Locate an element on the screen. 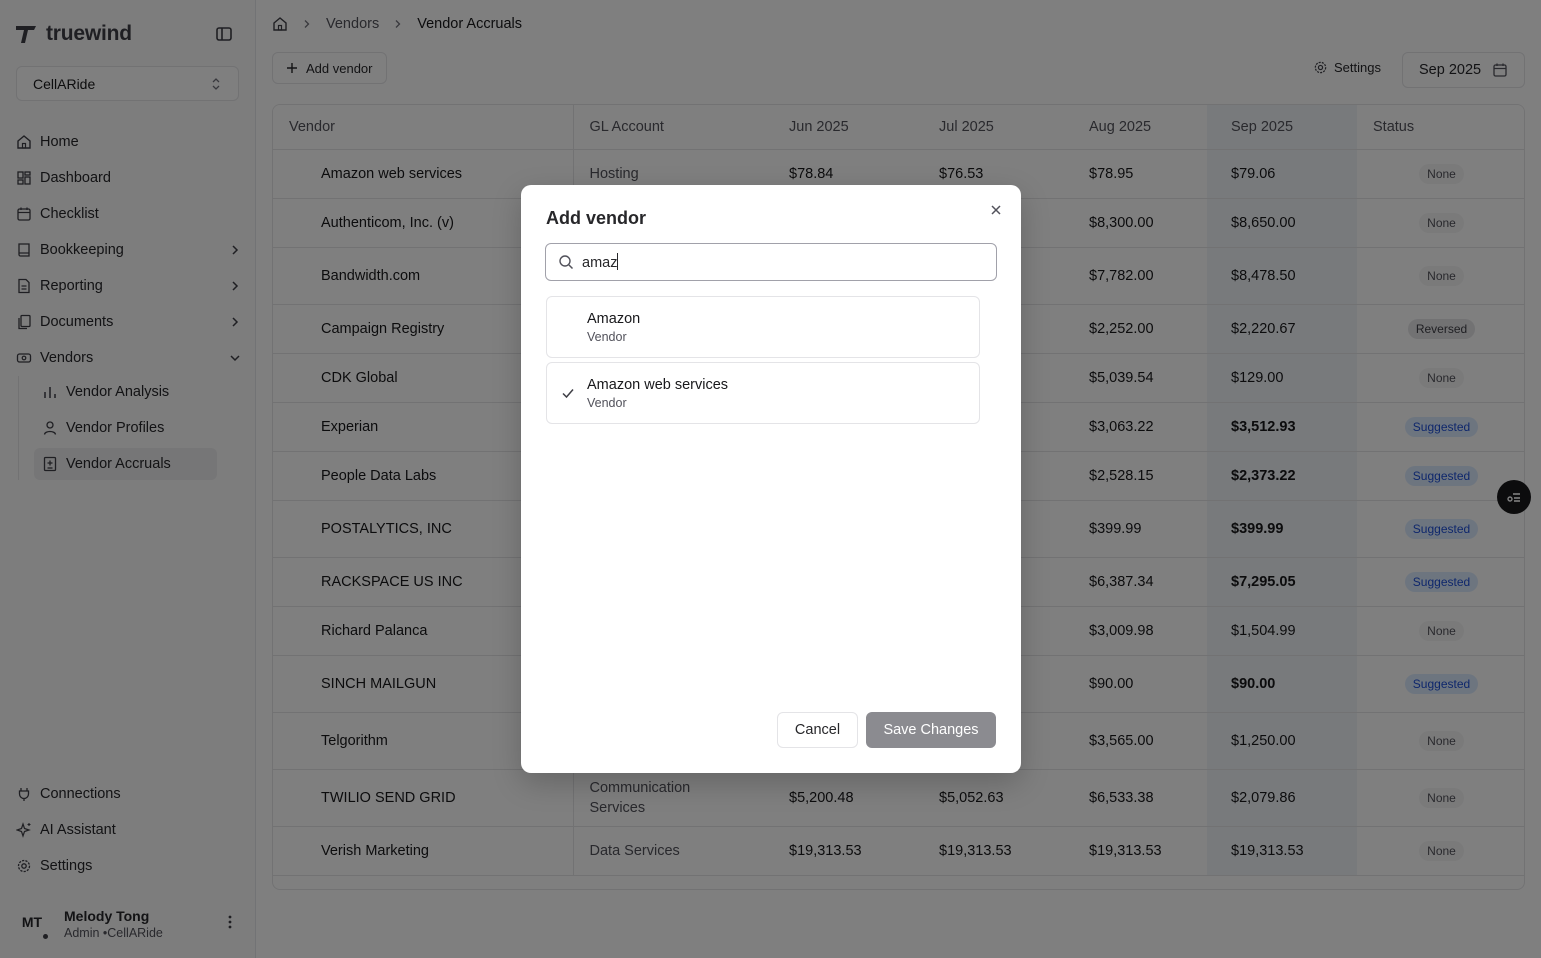  text-caret is located at coordinates (618, 261).